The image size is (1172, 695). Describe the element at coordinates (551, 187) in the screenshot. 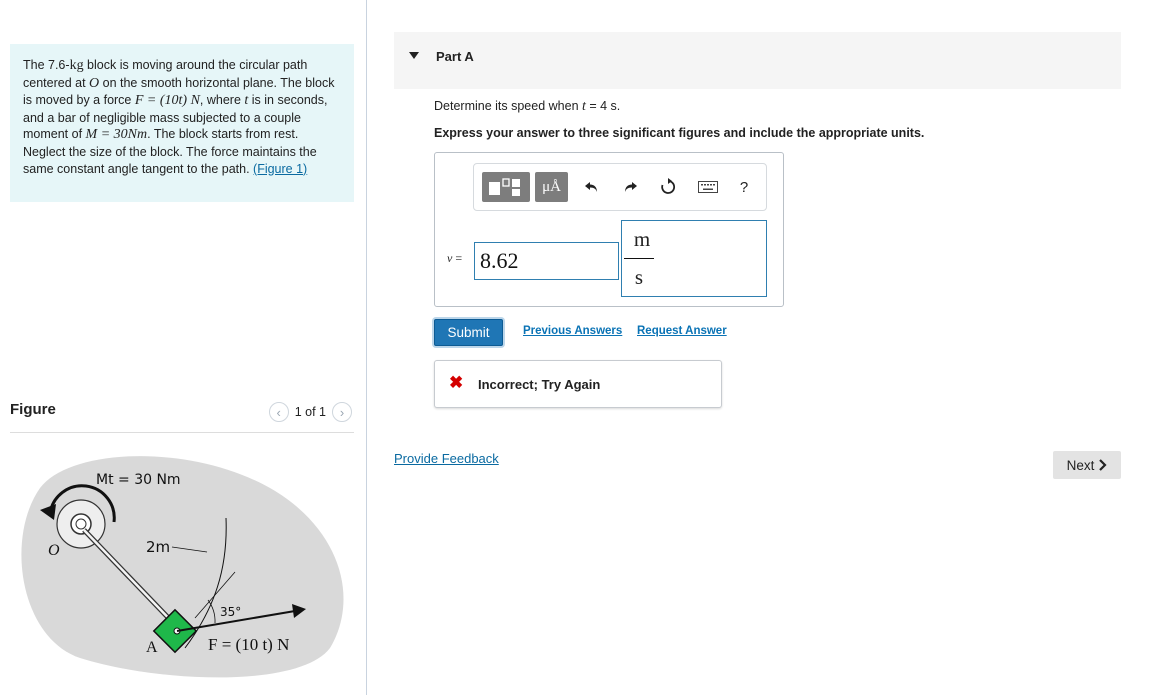

I see `units-button: μÅ` at that location.